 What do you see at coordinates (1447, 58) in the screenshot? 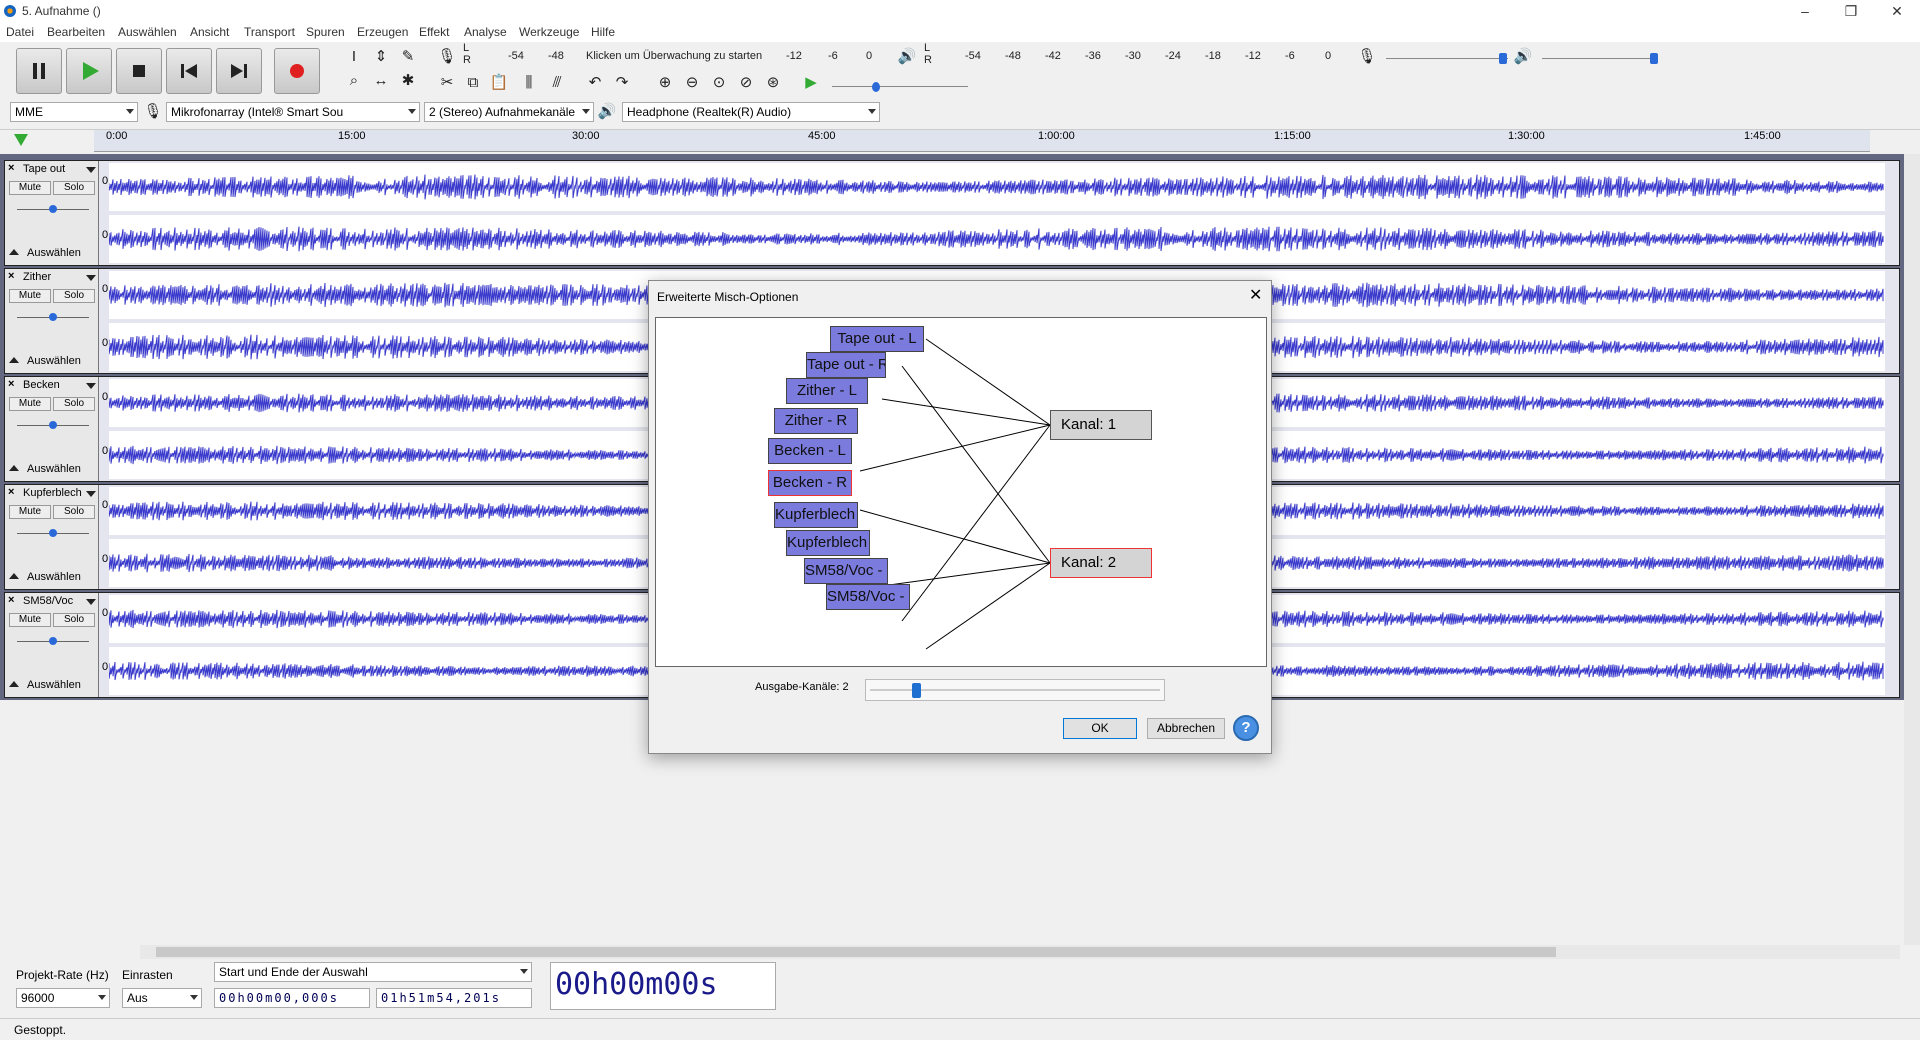
I see `recording-volume-slider` at bounding box center [1447, 58].